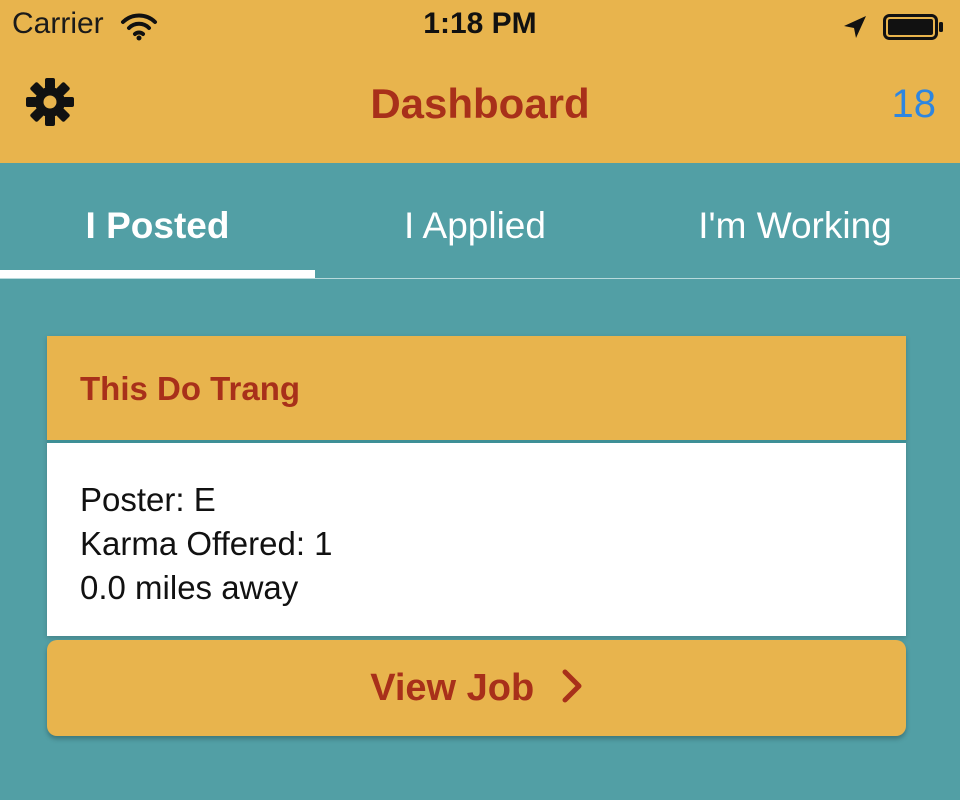 This screenshot has width=960, height=800. What do you see at coordinates (572, 686) in the screenshot?
I see `chevron-right-icon` at bounding box center [572, 686].